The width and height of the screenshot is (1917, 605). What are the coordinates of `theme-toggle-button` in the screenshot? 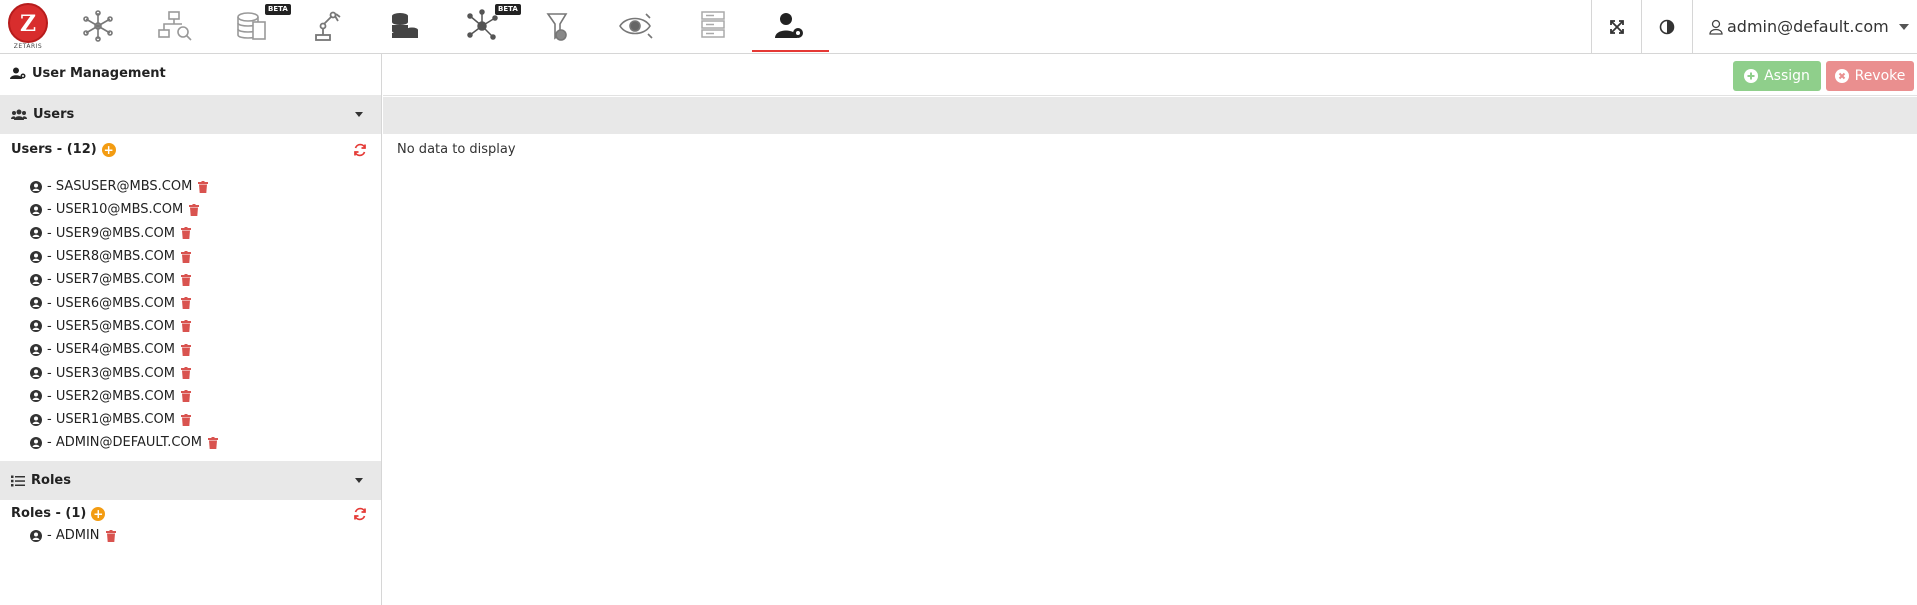 It's located at (1666, 26).